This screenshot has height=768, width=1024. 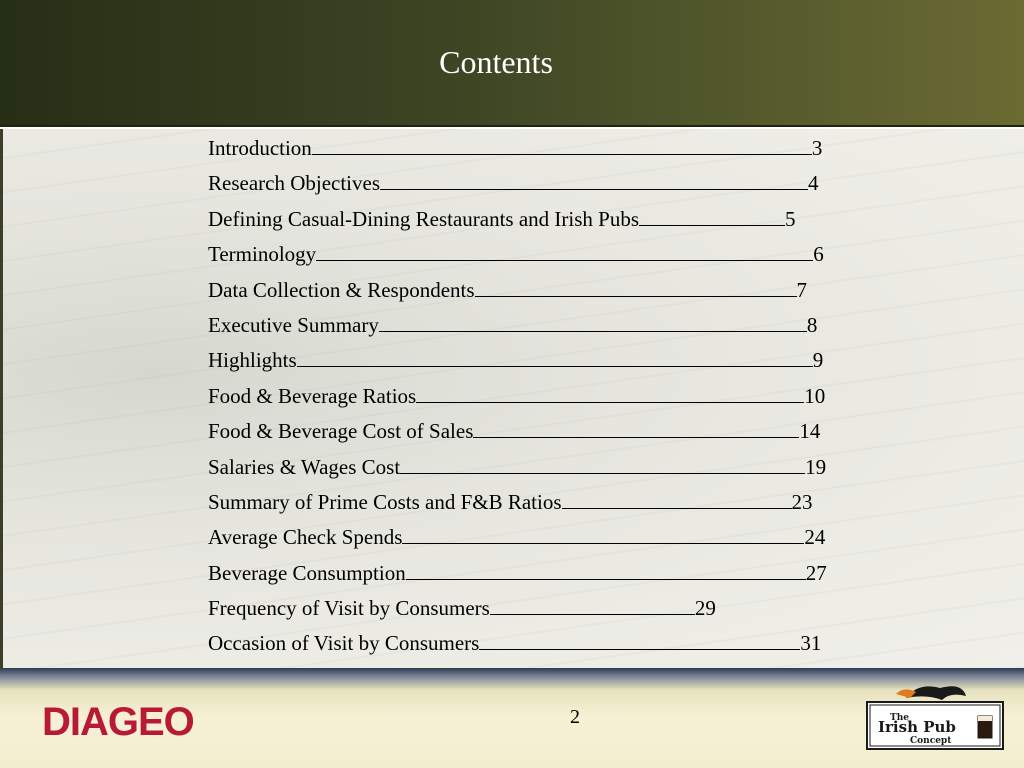 I want to click on toc-entry: Average Check Spends 24, so click(x=568, y=542).